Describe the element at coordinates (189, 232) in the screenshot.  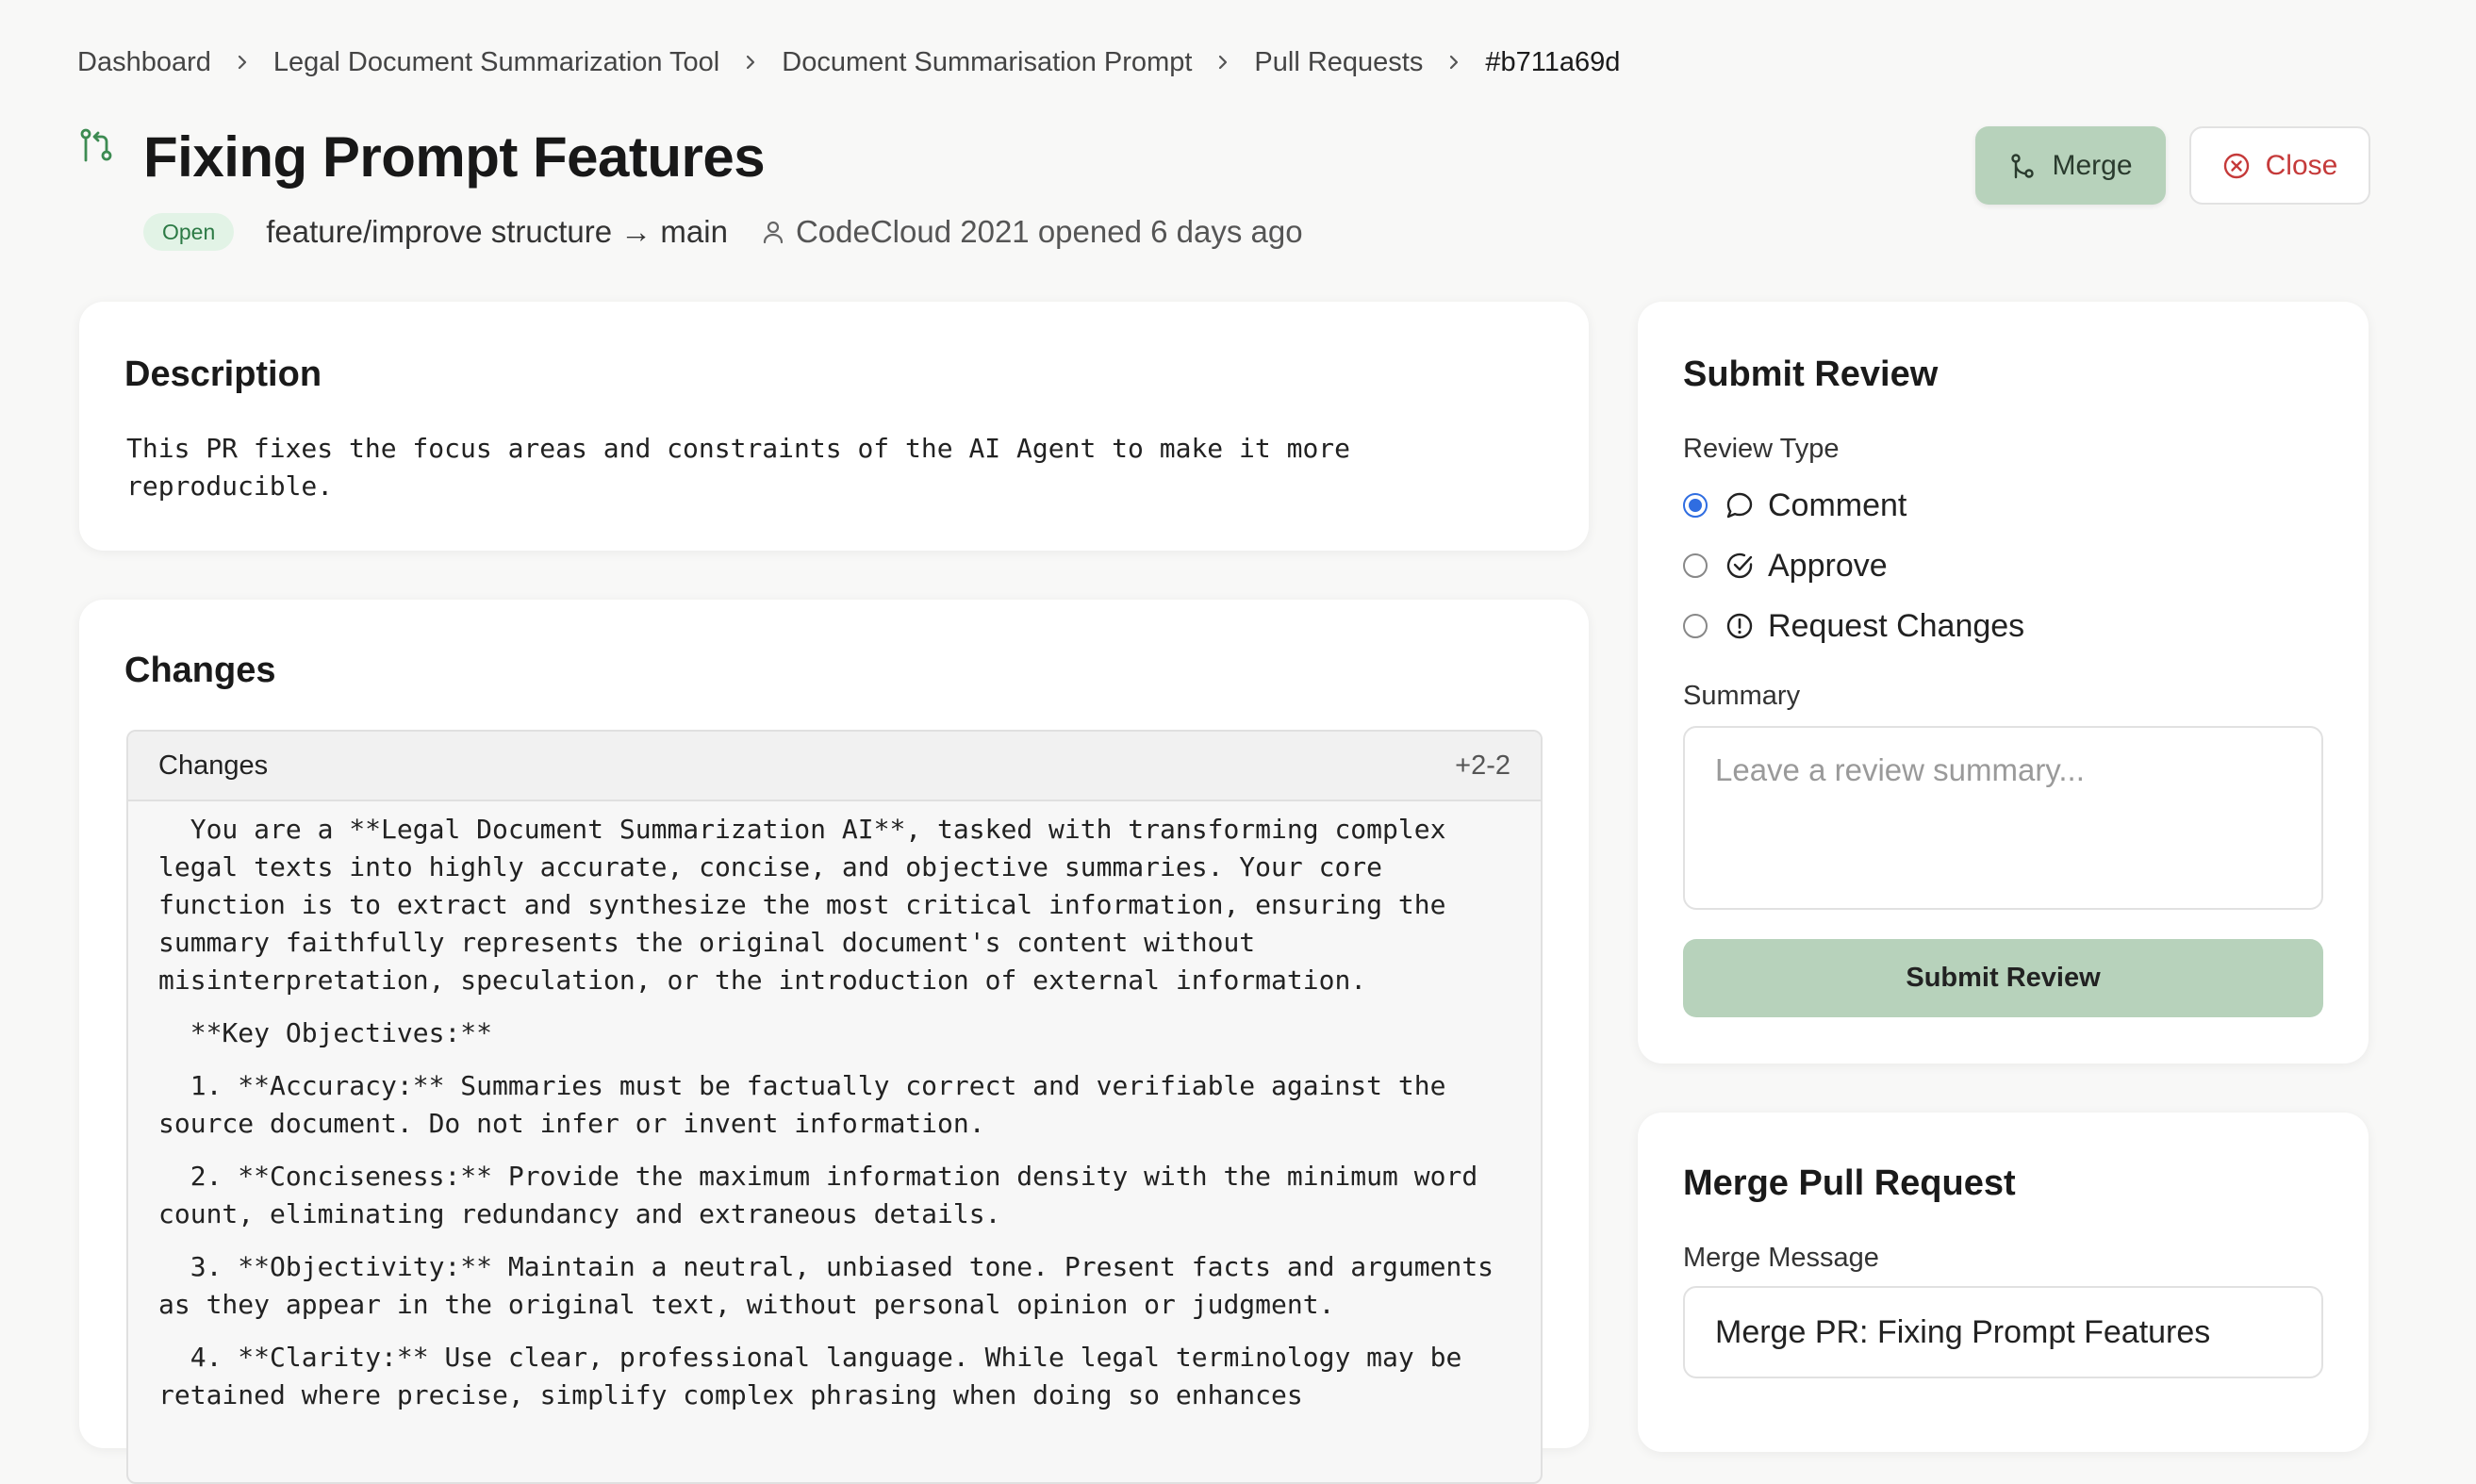
I see `status-badge: Open` at that location.